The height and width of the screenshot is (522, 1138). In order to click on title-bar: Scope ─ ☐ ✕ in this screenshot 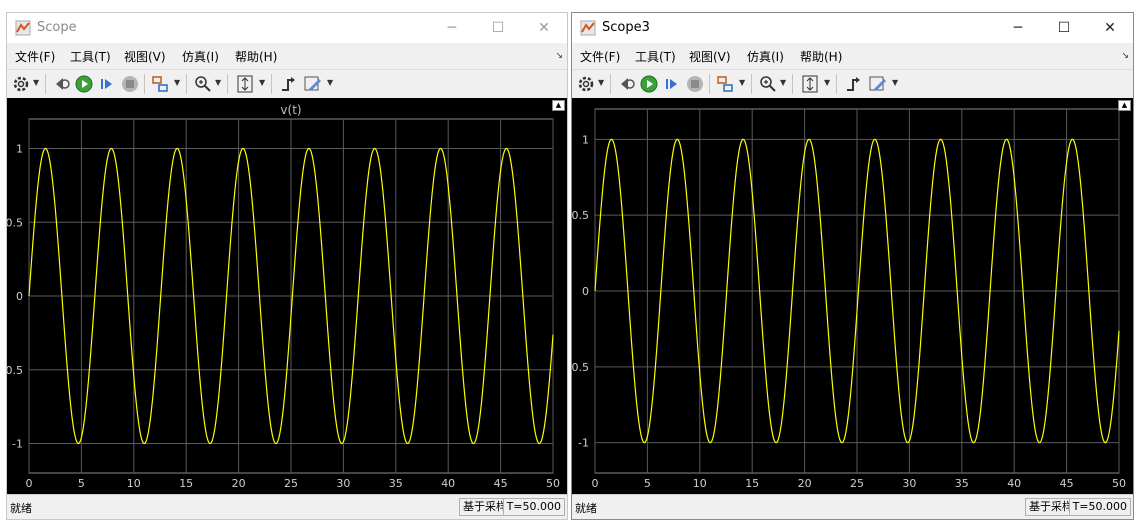, I will do `click(287, 28)`.